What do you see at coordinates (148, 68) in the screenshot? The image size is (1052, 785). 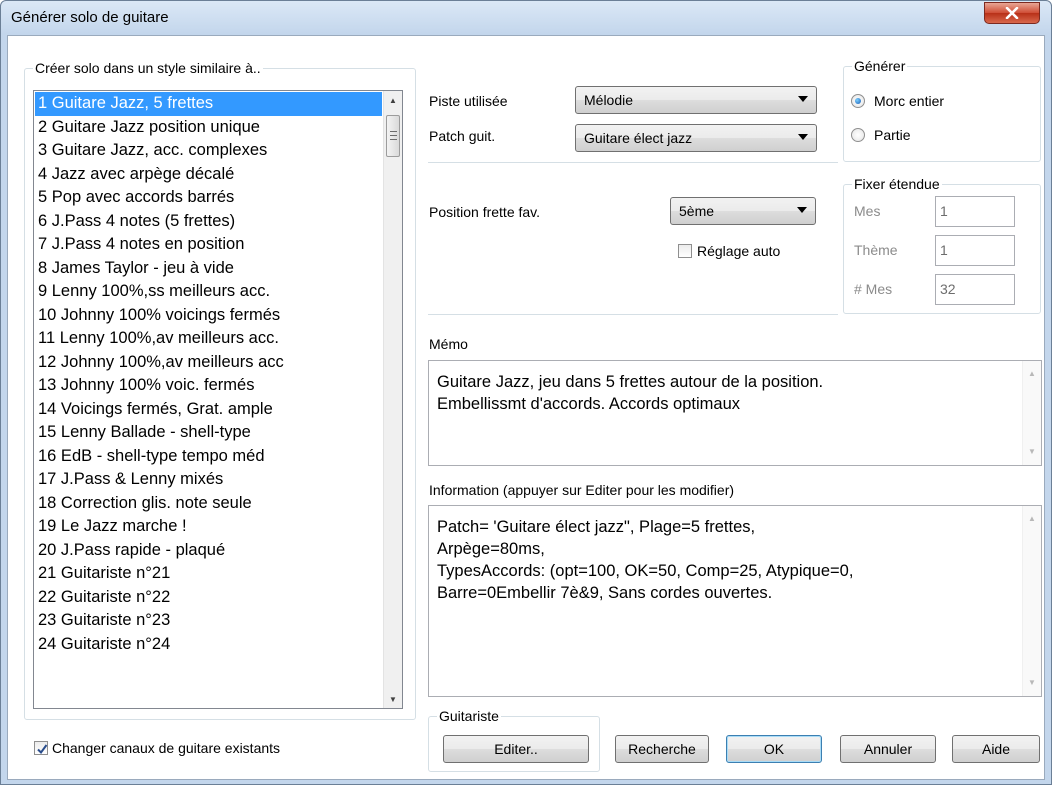 I see `style-list-group-label: Créer solo dans un style similaire à..` at bounding box center [148, 68].